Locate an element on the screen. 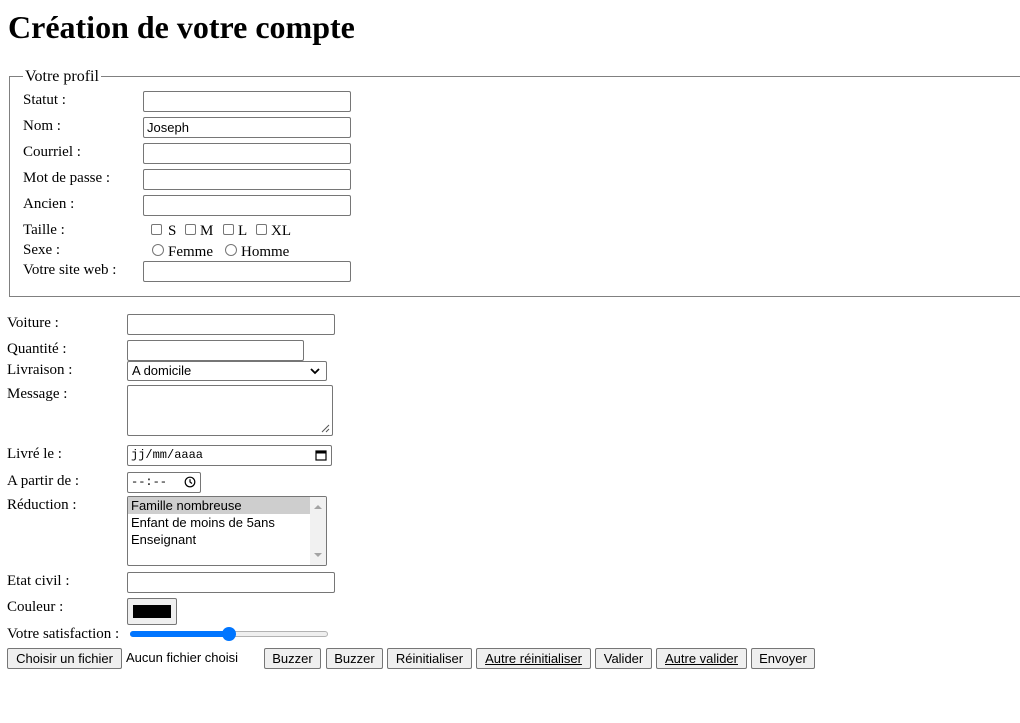  color-swatch is located at coordinates (152, 611).